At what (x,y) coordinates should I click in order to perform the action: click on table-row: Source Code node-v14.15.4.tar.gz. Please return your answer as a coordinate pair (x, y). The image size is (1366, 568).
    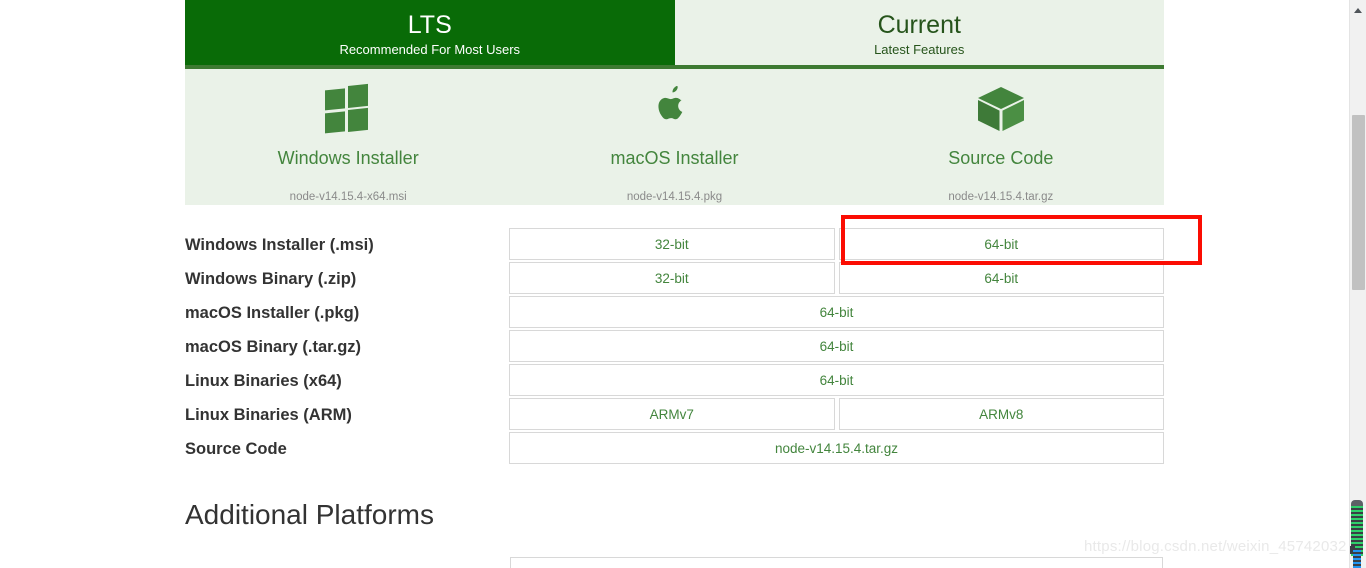
    Looking at the image, I should click on (674, 449).